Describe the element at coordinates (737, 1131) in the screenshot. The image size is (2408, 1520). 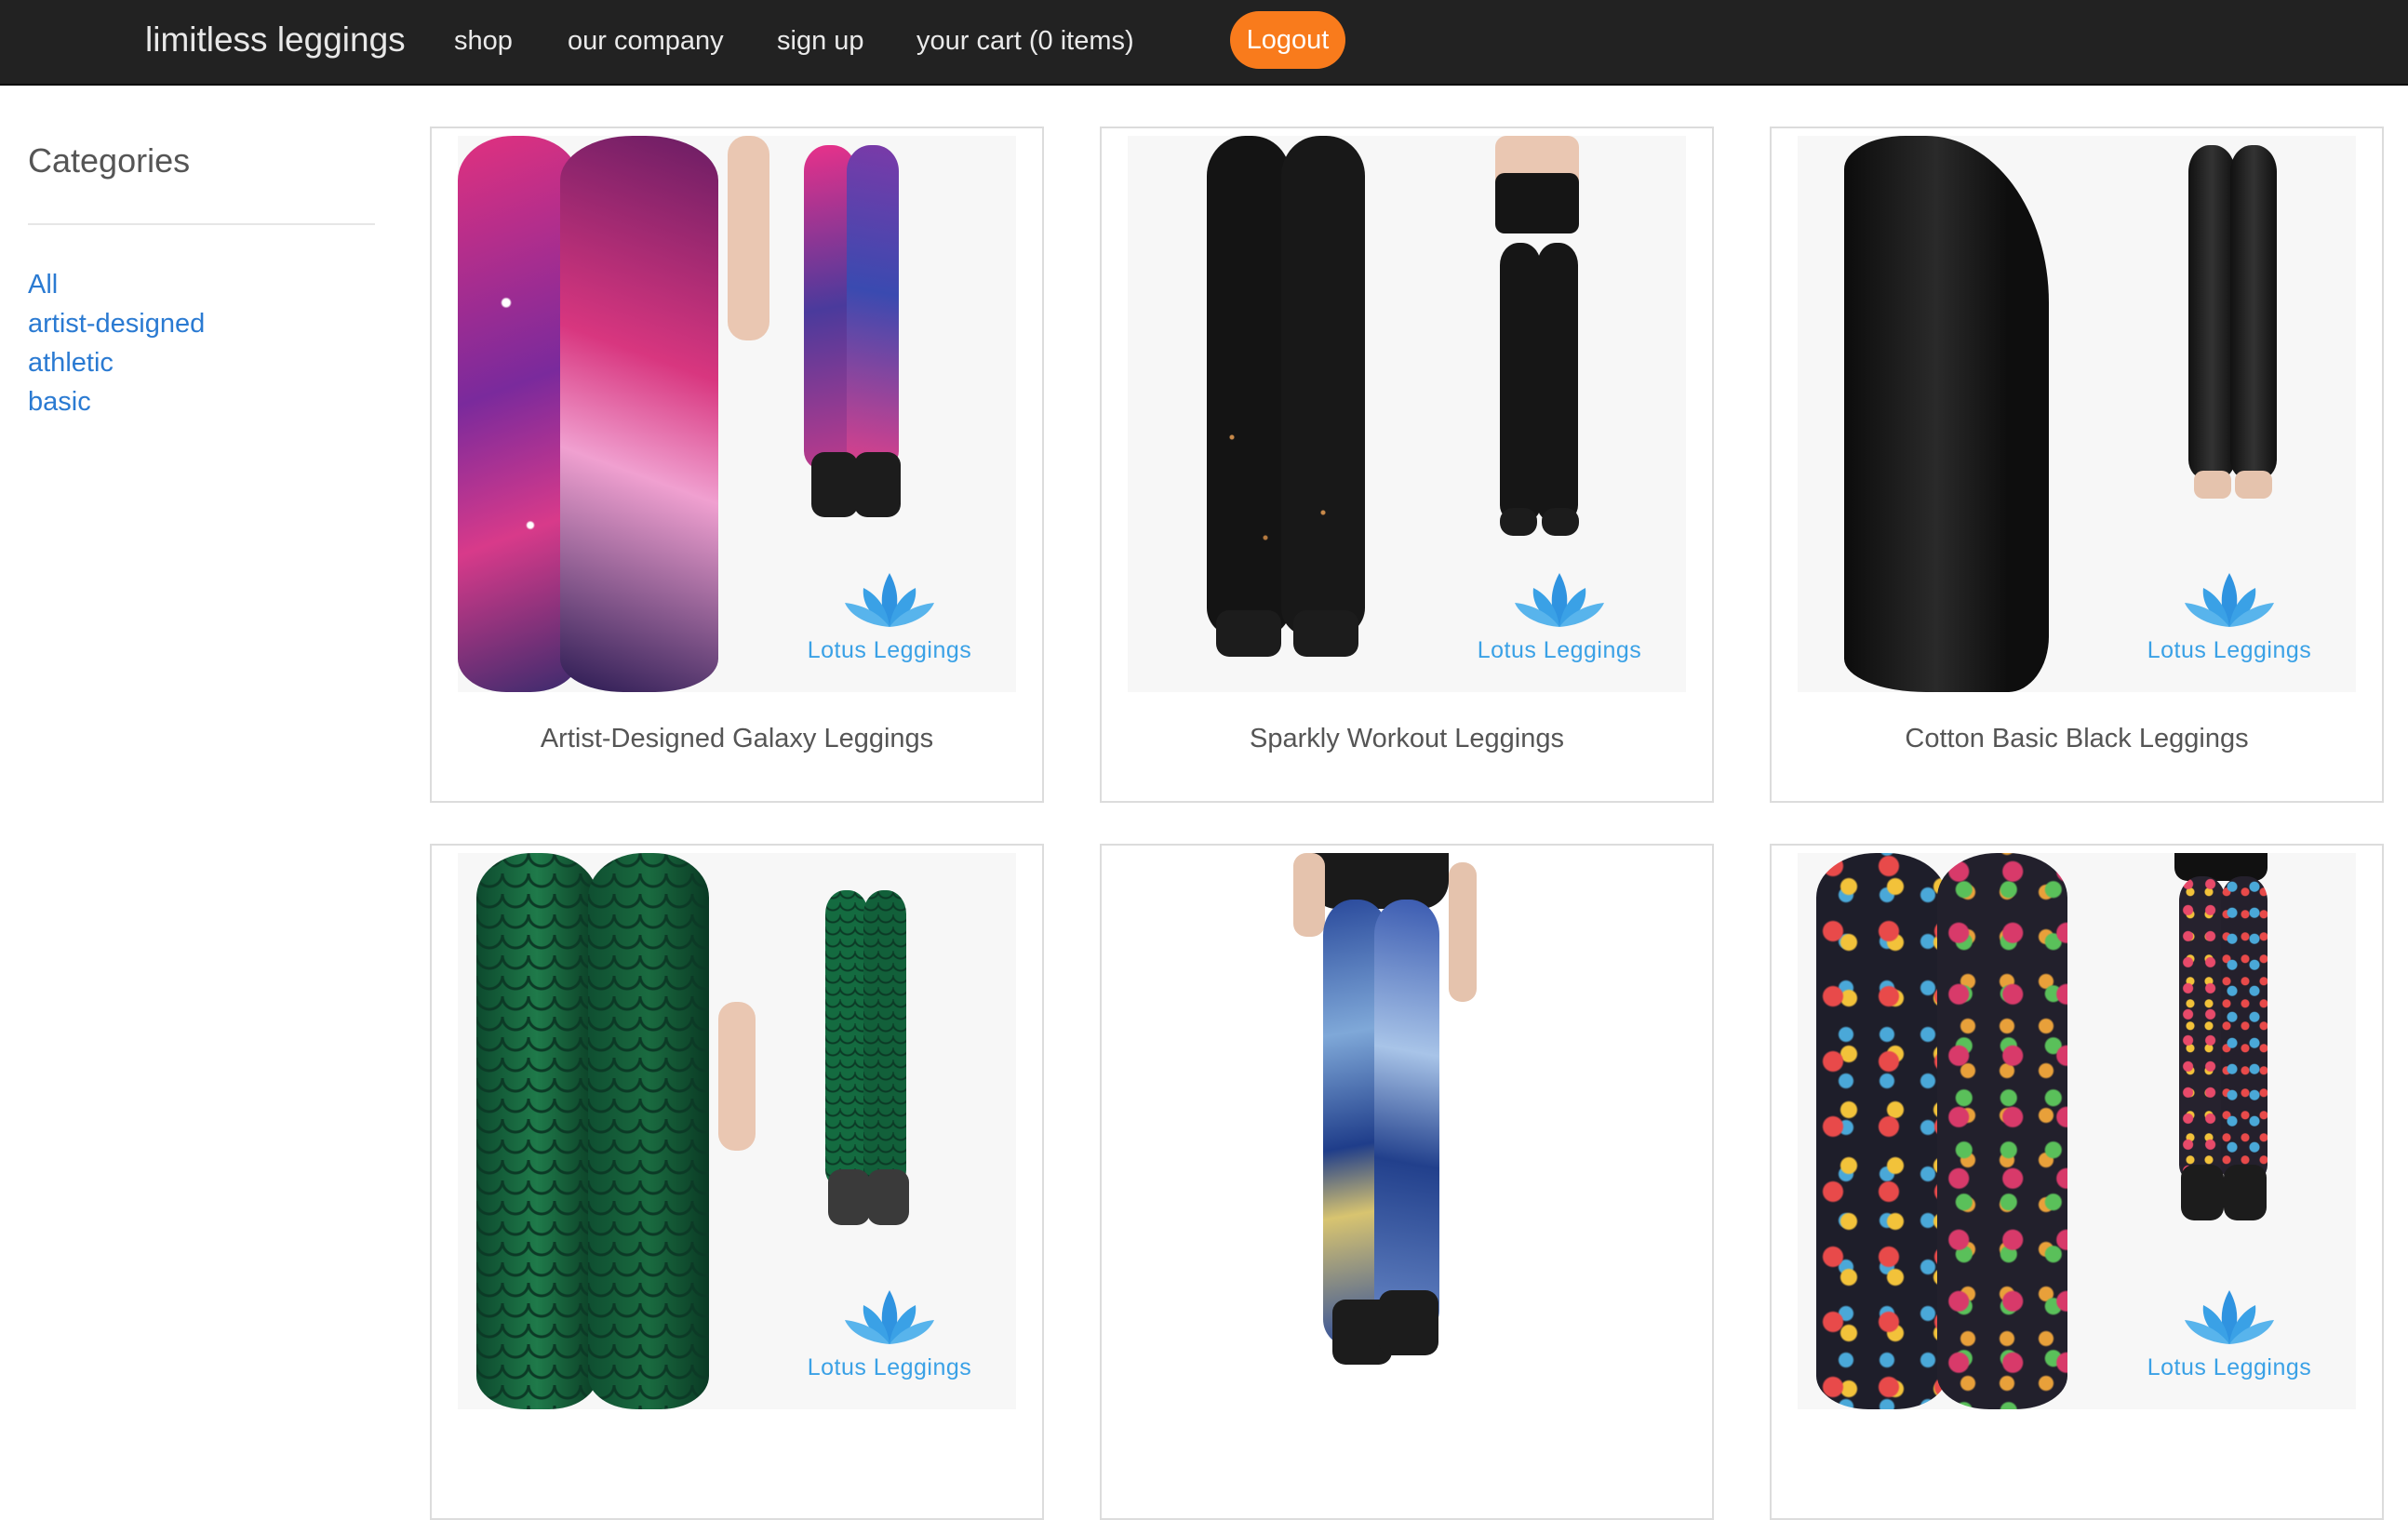
I see `product-image-mermaid: Lotus Leggings` at that location.